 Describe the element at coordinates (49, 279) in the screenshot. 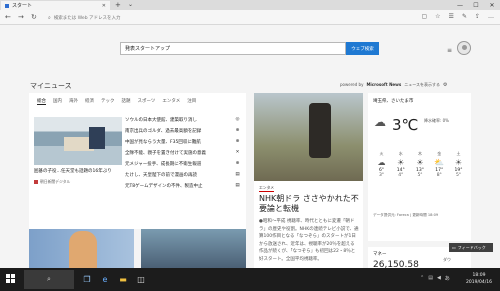

I see `taskbar-search-button: ⌕` at that location.